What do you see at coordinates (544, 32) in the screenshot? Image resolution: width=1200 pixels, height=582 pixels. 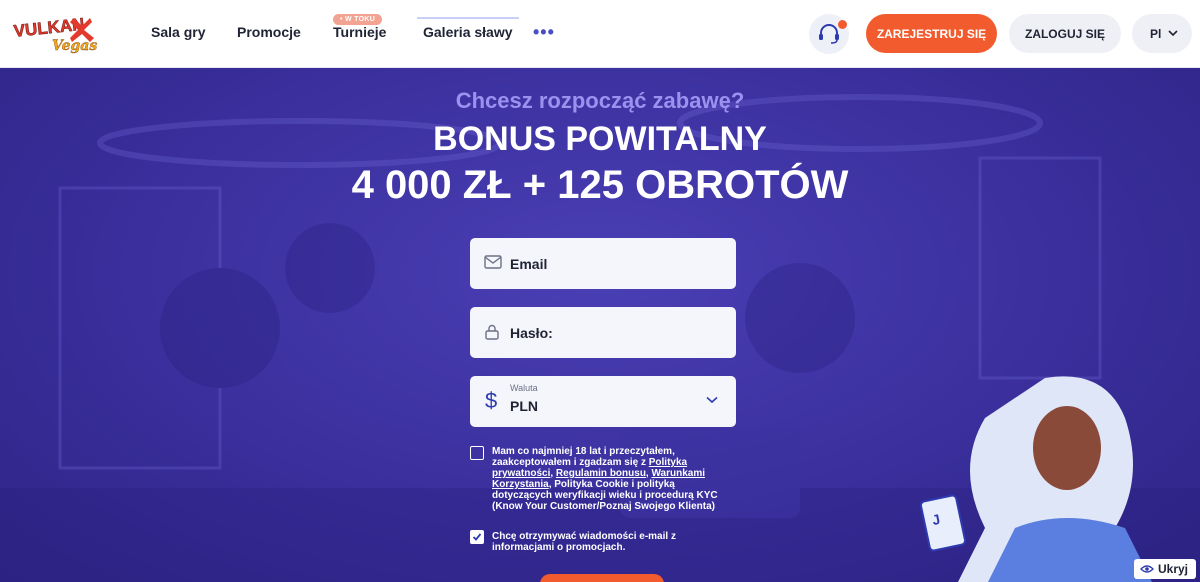 I see `more-menu-button: •••` at bounding box center [544, 32].